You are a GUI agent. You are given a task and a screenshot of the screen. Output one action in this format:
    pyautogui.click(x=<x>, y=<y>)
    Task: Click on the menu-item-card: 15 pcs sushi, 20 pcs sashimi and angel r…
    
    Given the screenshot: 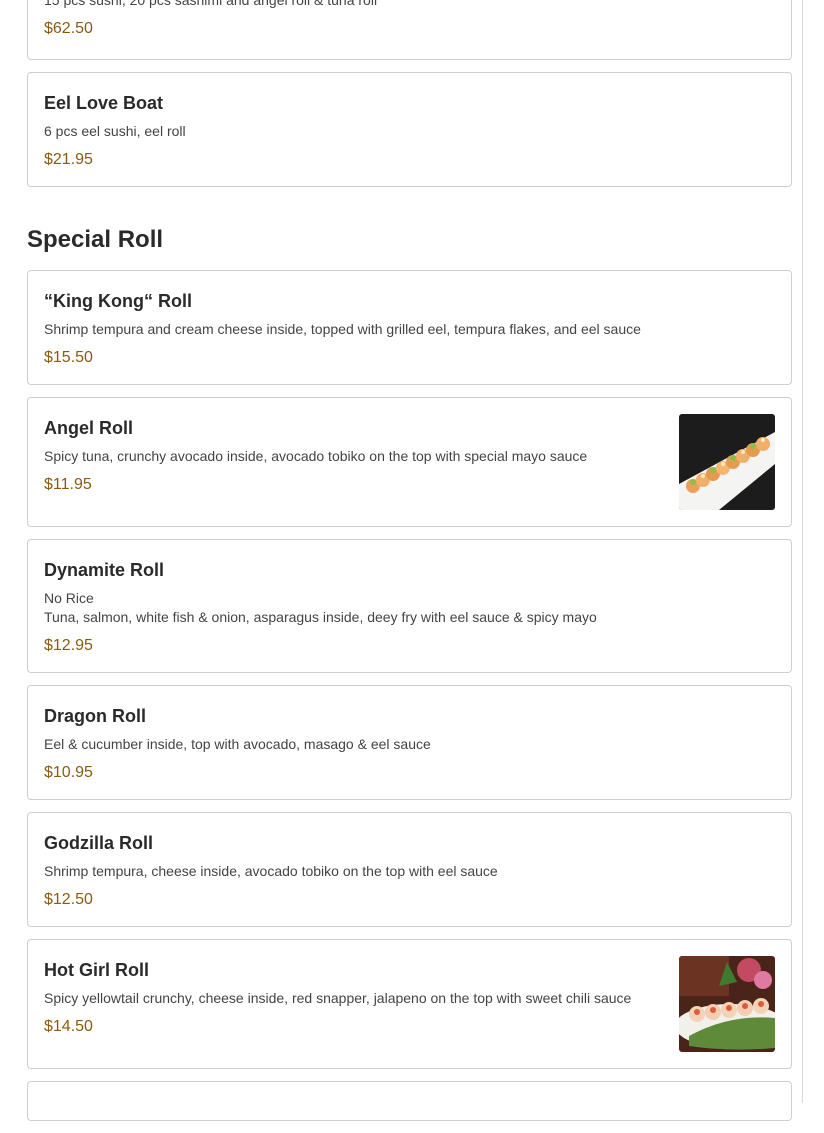 What is the action you would take?
    pyautogui.click(x=409, y=30)
    